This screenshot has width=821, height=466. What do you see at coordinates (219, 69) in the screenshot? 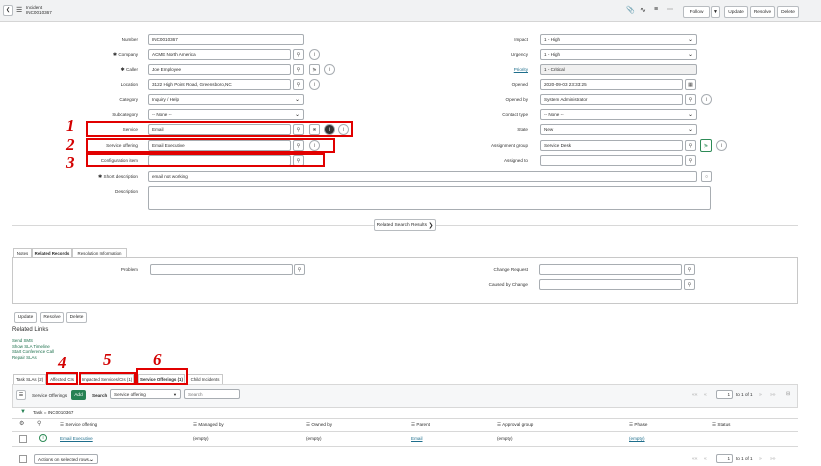
I see `caller-field: Joe Employee` at bounding box center [219, 69].